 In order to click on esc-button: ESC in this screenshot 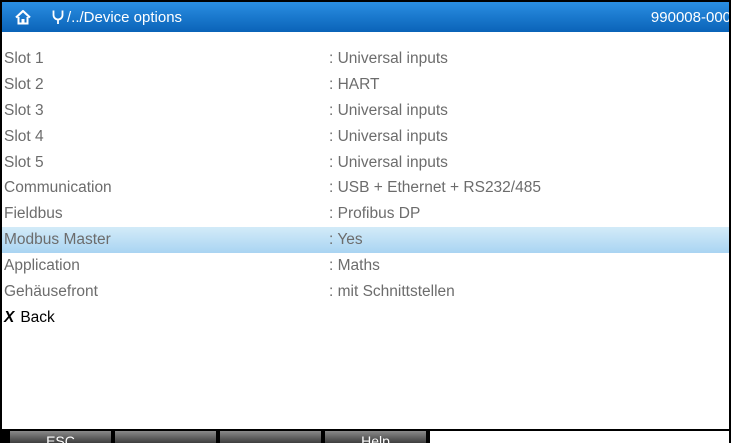, I will do `click(60, 437)`.